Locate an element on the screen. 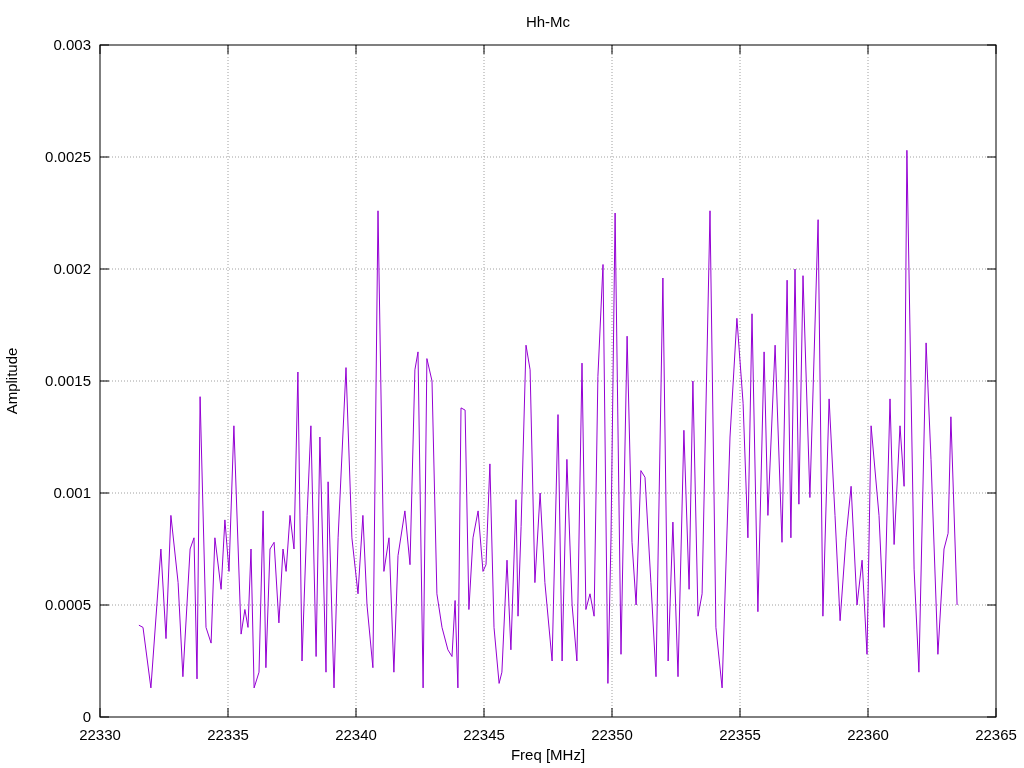 The image size is (1024, 768). y-tick-label: 0.0025 is located at coordinates (68, 156).